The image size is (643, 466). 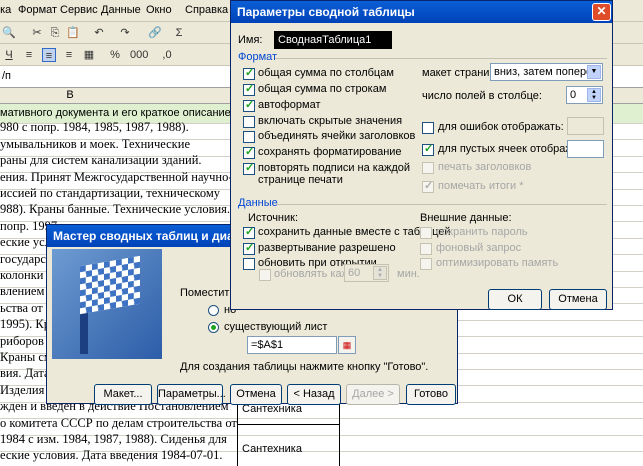 I want to click on format-option-label: общая сумма по столбцам, so click(x=326, y=73).